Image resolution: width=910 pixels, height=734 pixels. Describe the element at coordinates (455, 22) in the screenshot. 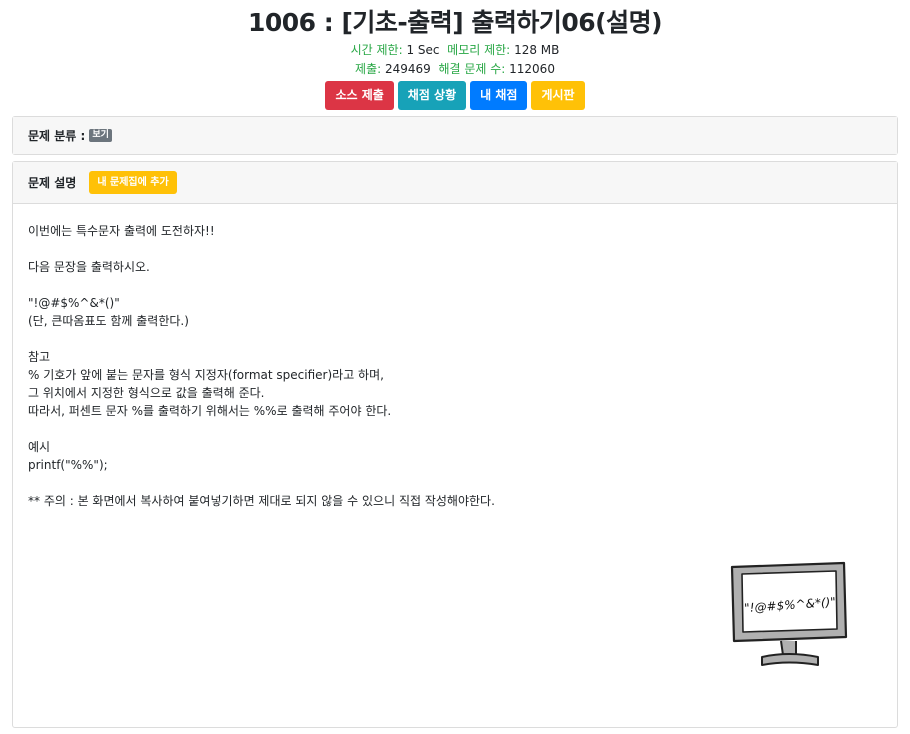

I see `page-title: 1006 : [기초-출력] 출력하기06(설명)` at that location.